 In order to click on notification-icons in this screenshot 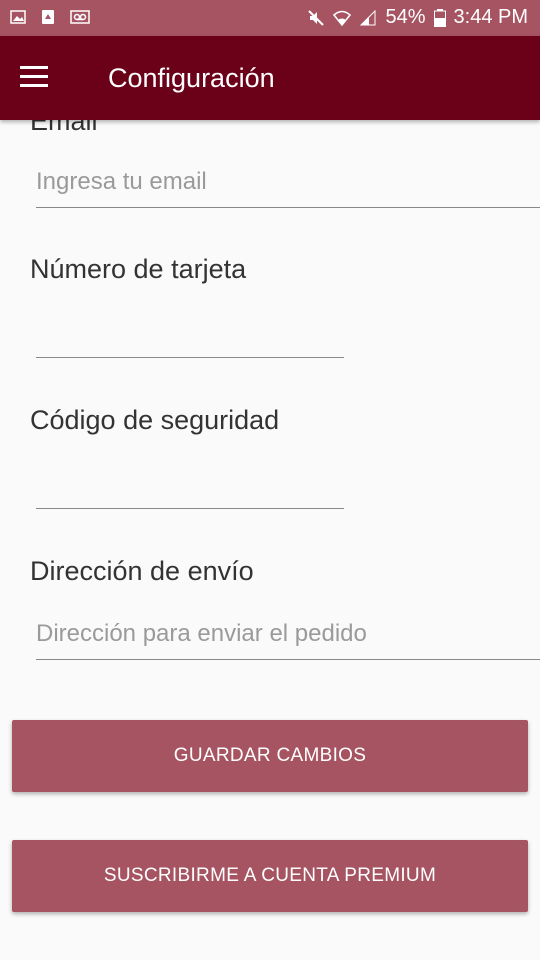, I will do `click(50, 17)`.